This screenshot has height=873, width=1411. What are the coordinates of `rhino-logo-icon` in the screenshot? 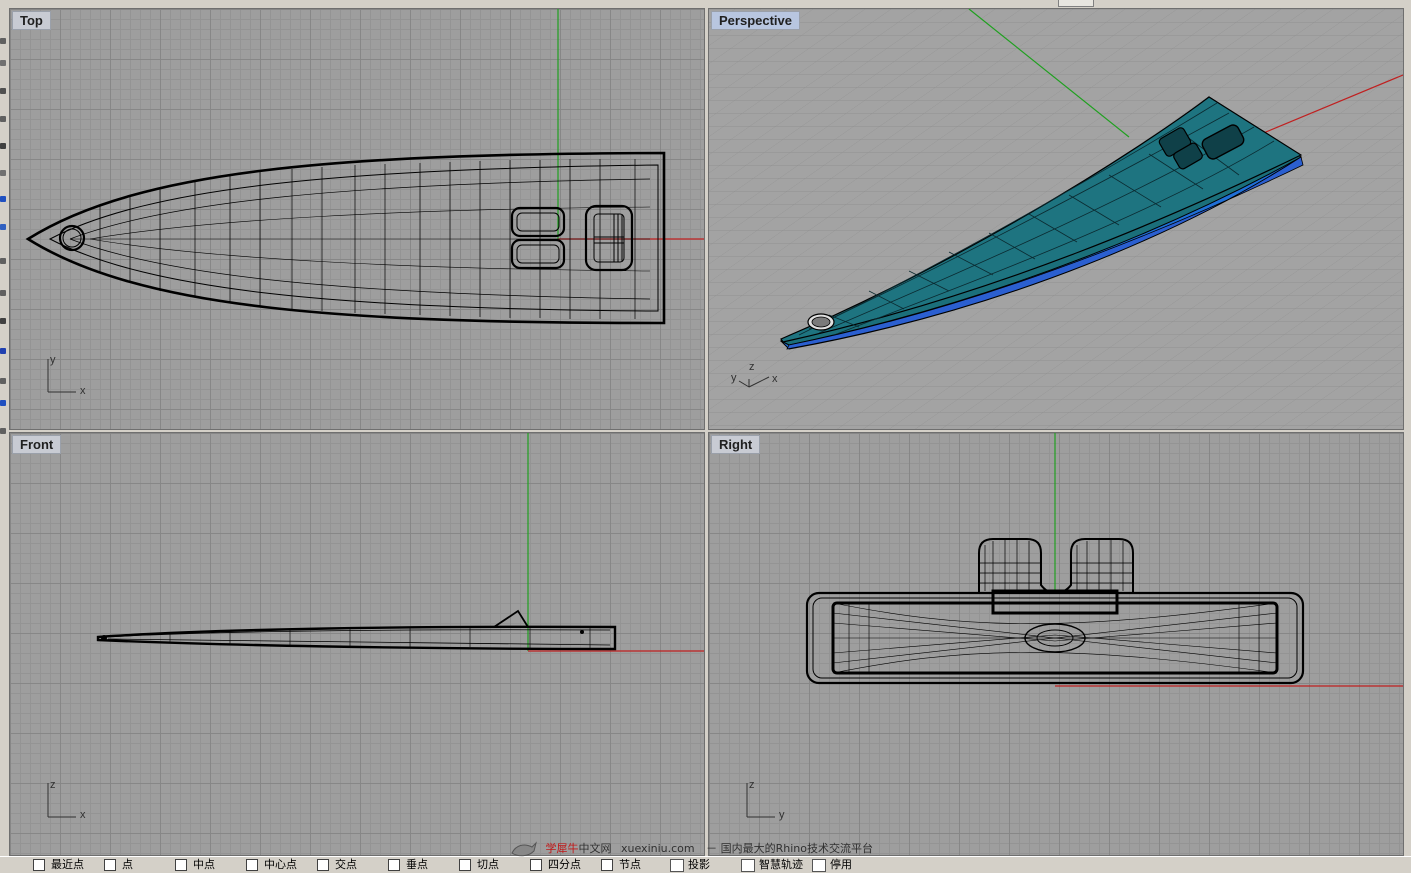 It's located at (524, 849).